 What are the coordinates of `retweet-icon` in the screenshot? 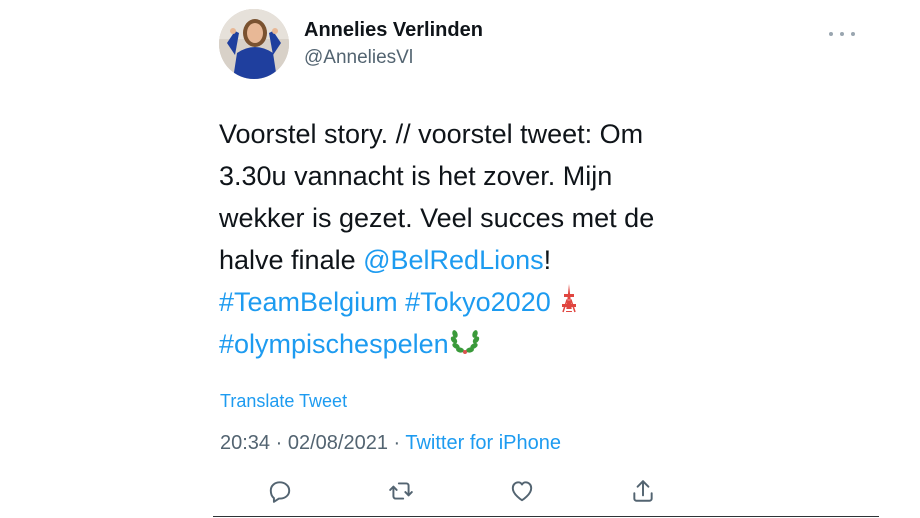 It's located at (401, 491).